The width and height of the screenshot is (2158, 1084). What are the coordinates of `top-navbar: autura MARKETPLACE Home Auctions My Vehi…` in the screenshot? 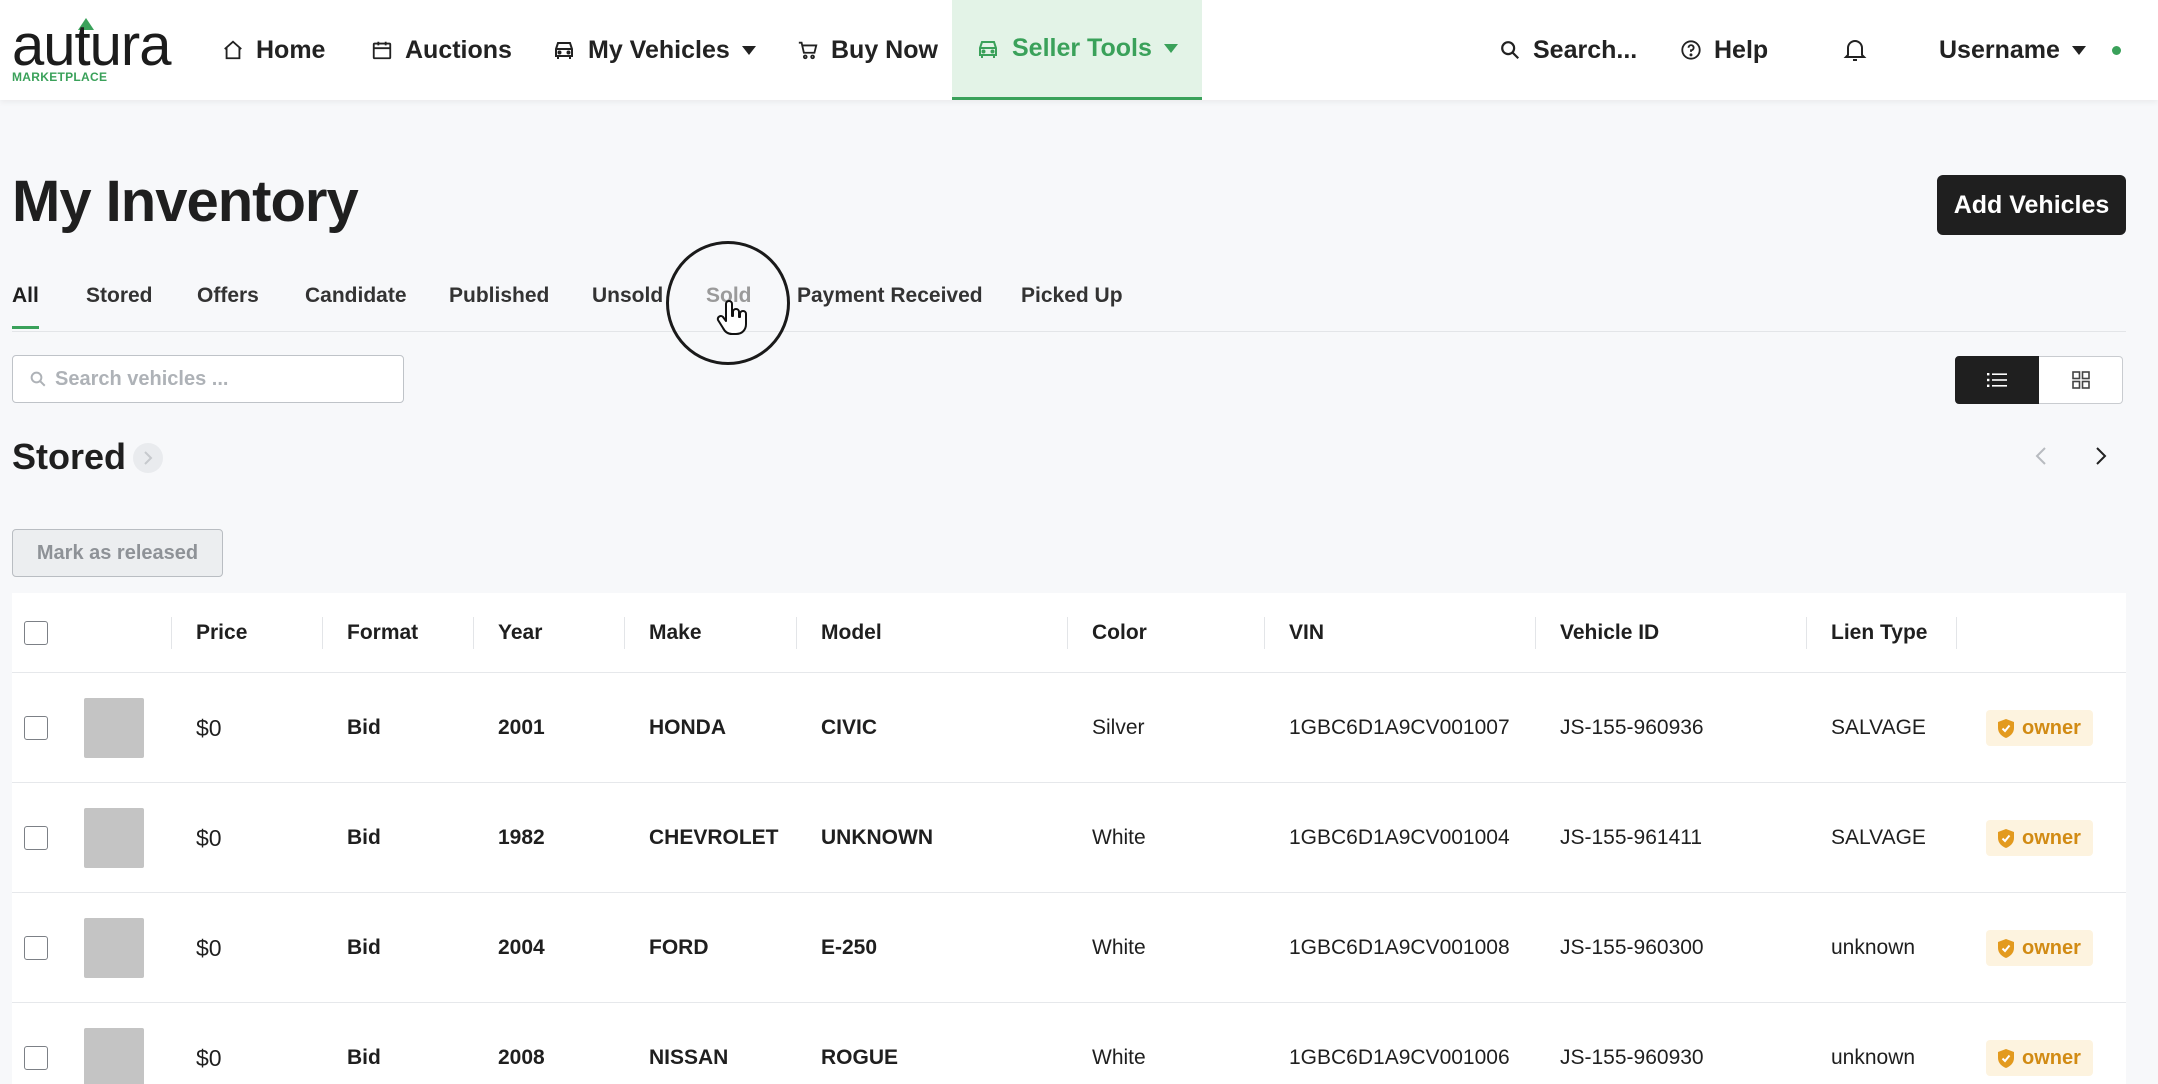 It's located at (1079, 50).